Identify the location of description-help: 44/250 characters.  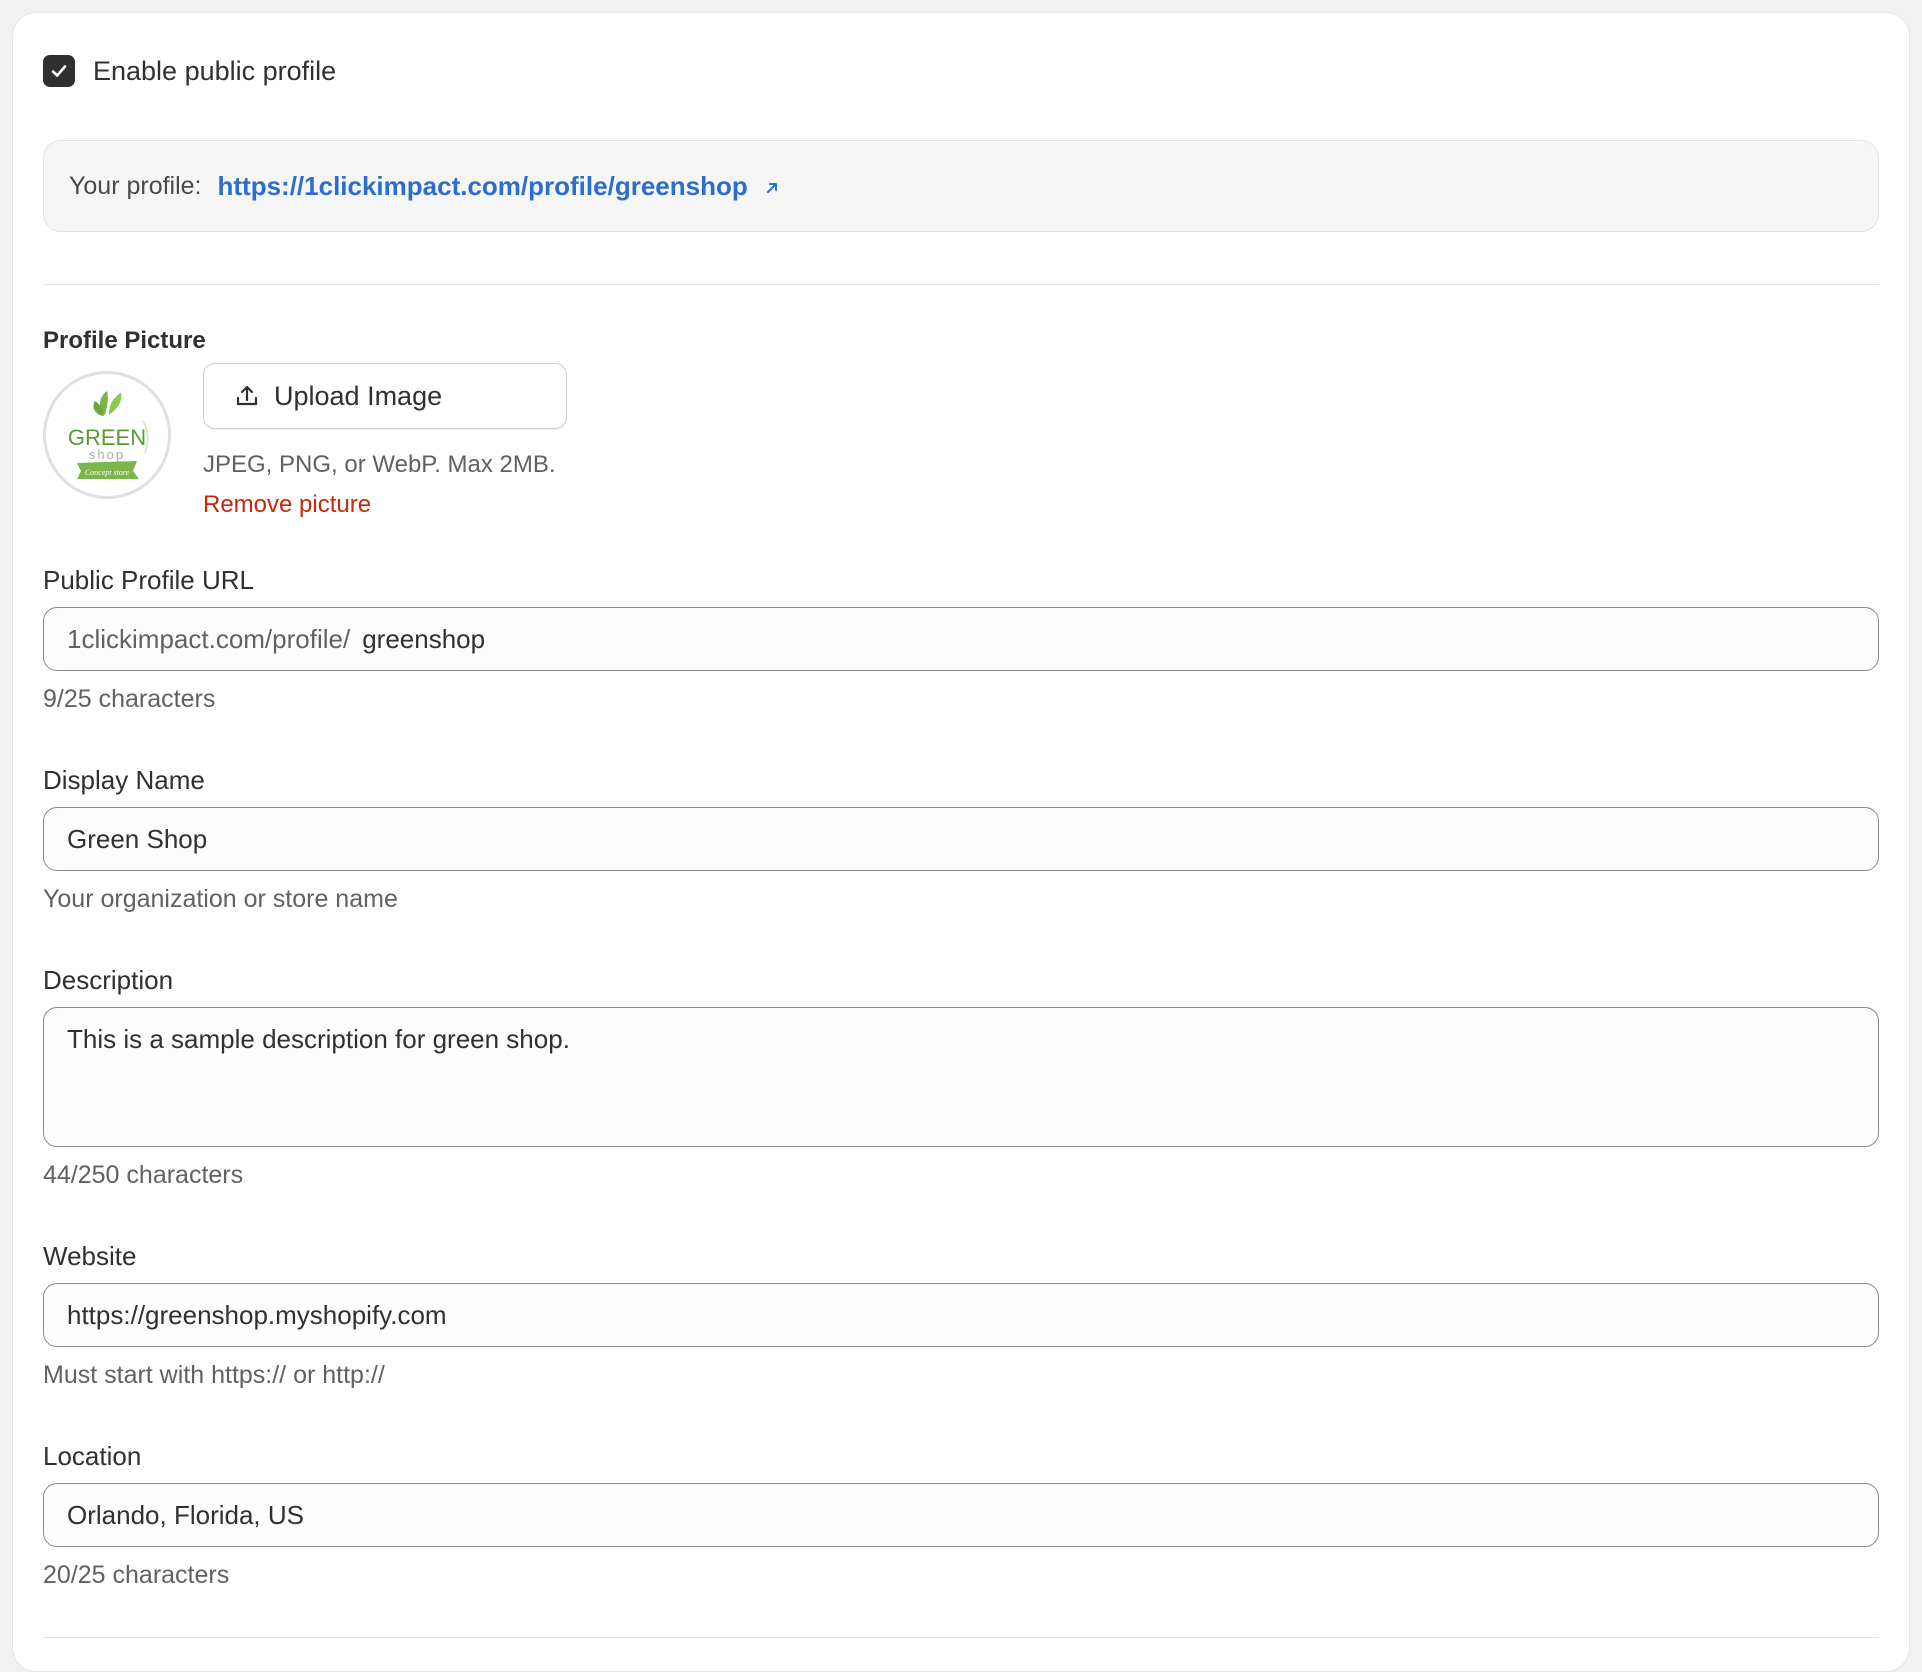
(143, 1175).